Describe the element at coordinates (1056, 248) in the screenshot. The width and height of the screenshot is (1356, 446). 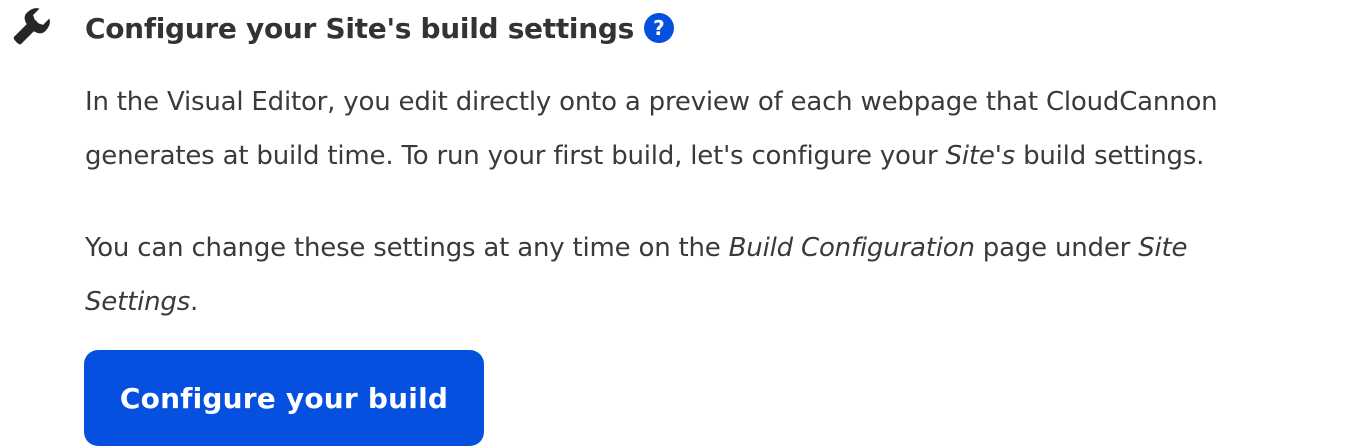
I see `settings-note-middle: page under` at that location.